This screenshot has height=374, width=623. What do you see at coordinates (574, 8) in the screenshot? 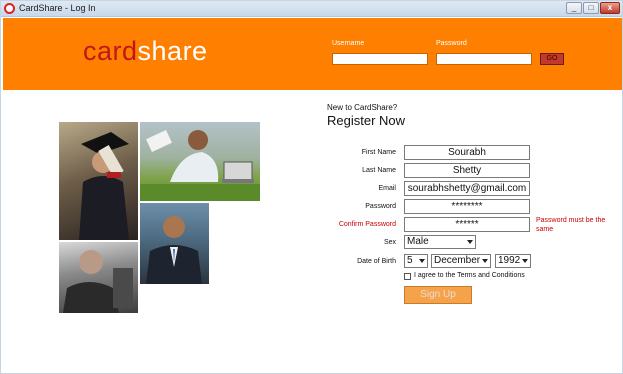
I see `minimize-button: _` at bounding box center [574, 8].